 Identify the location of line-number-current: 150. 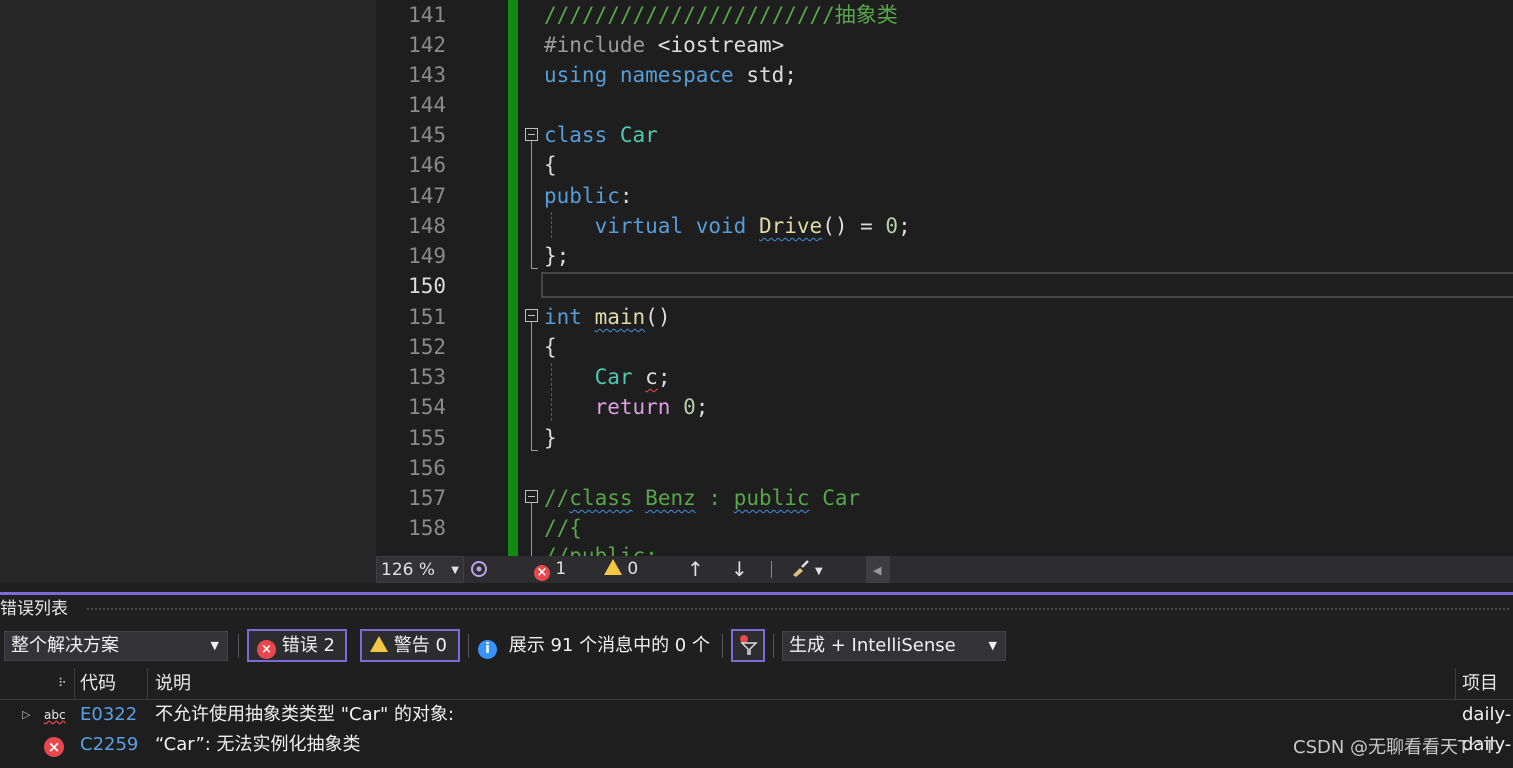
(427, 286).